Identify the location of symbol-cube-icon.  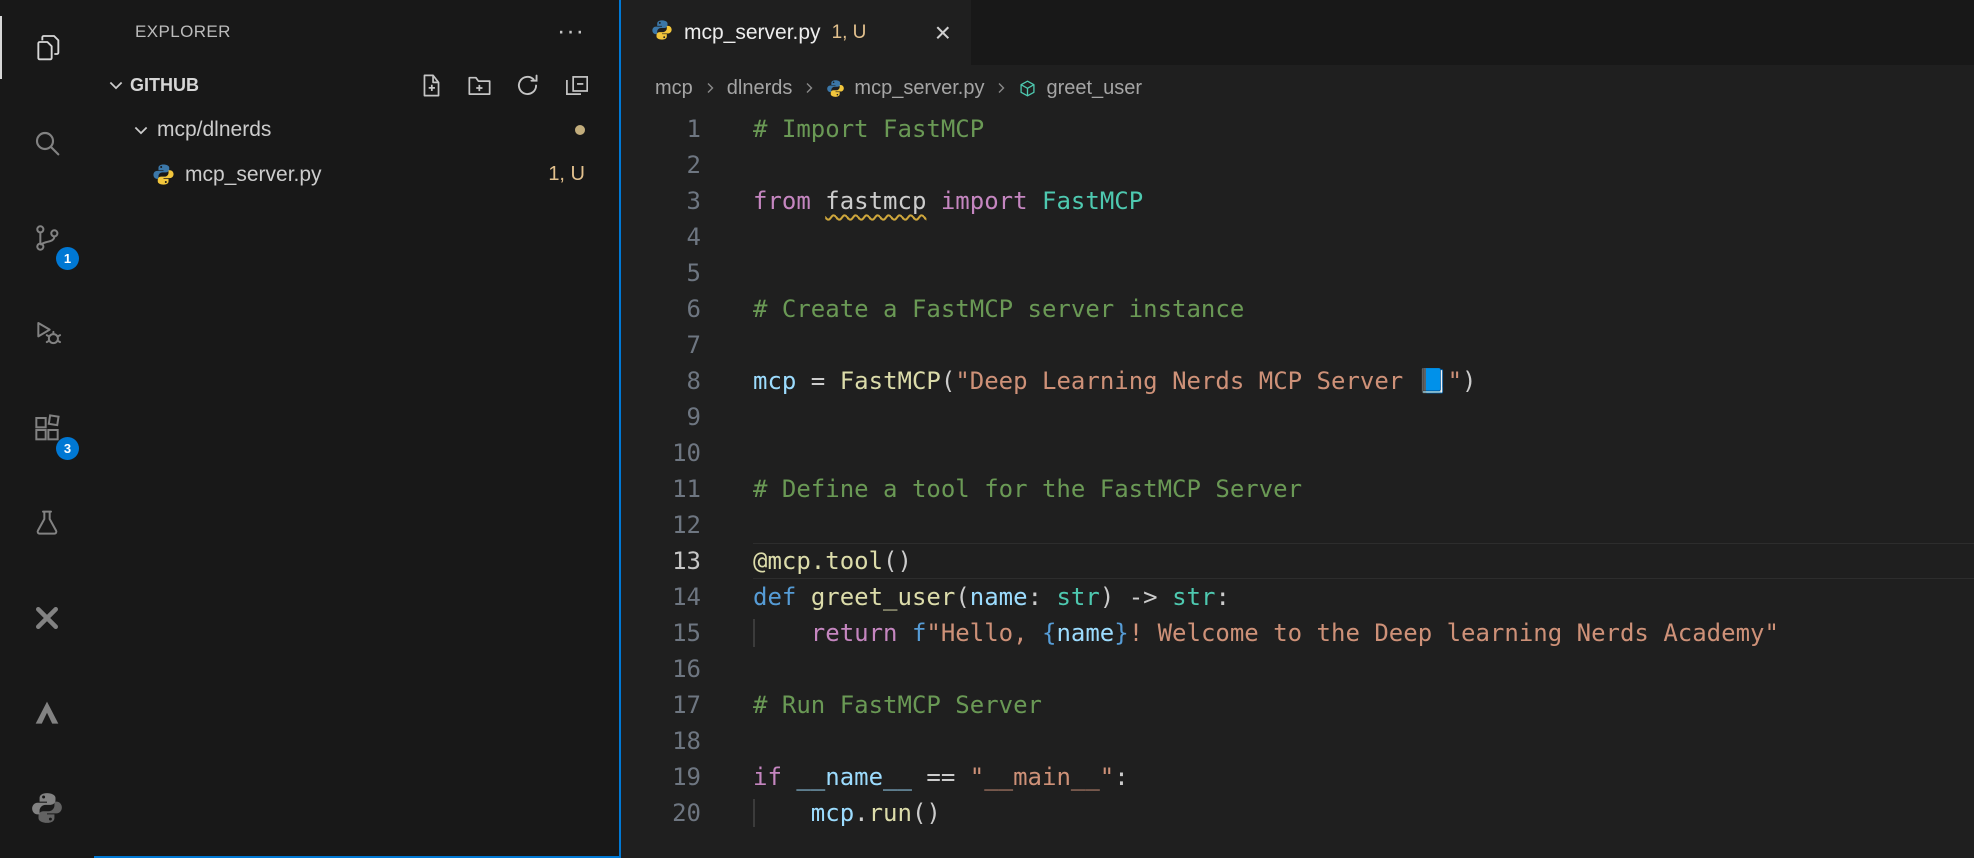
(1027, 88).